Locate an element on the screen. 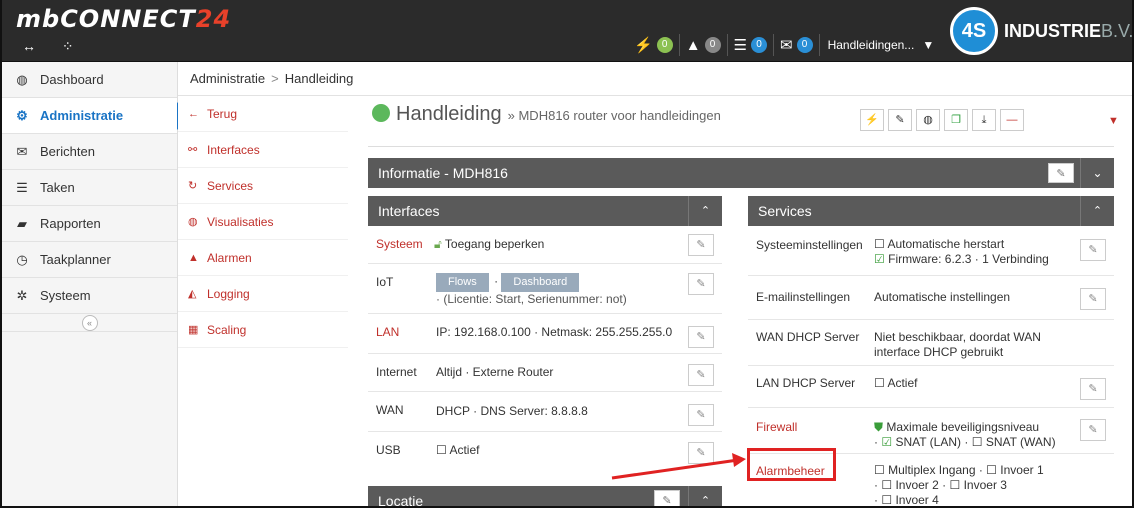 The image size is (1134, 508). service-label: E-mailinstellingen is located at coordinates (803, 297).